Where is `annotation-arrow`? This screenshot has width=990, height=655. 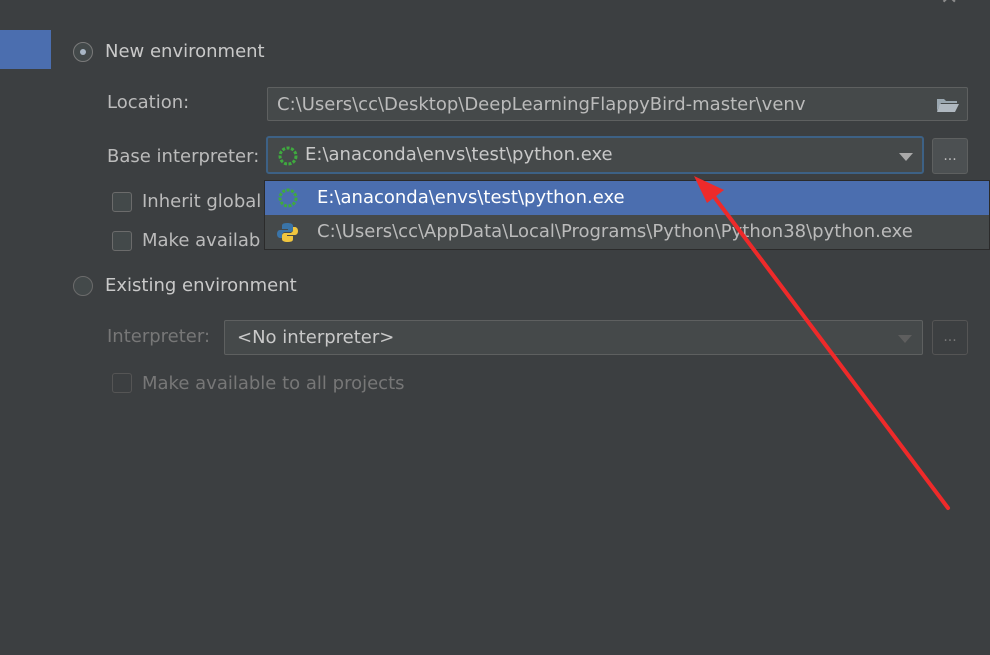
annotation-arrow is located at coordinates (822, 343).